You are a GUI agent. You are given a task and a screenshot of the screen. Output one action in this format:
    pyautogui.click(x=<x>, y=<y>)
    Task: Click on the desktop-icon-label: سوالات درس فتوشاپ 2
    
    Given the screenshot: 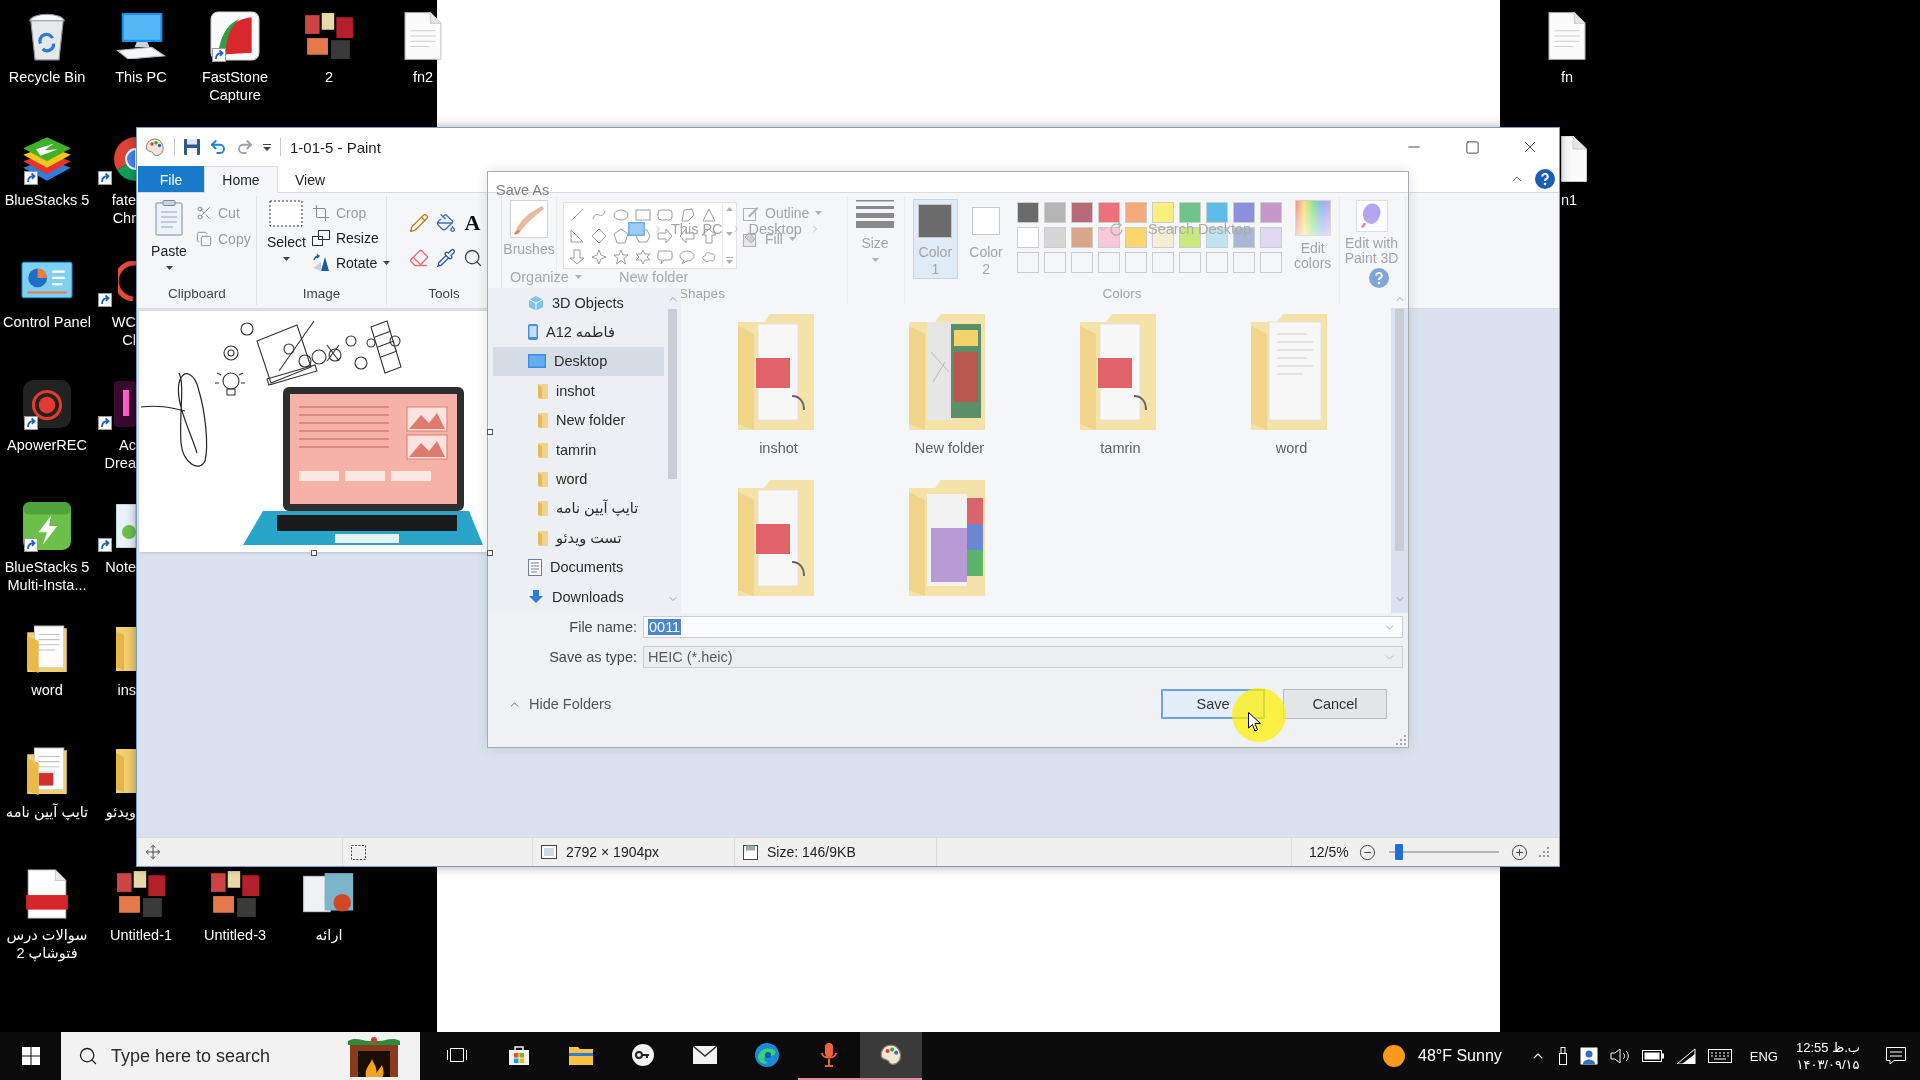 What is the action you would take?
    pyautogui.click(x=47, y=943)
    